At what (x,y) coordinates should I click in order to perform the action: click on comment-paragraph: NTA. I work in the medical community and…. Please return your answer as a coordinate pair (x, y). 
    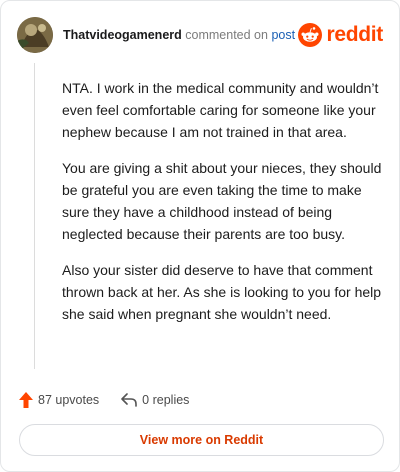
    Looking at the image, I should click on (220, 110).